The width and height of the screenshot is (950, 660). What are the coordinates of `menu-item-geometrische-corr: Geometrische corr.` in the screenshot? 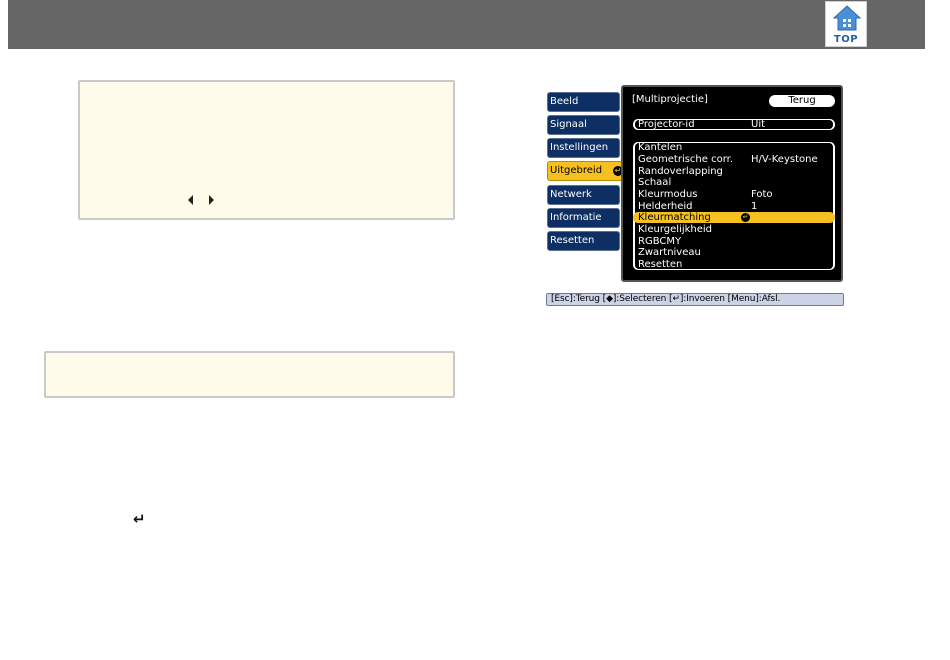 It's located at (685, 160).